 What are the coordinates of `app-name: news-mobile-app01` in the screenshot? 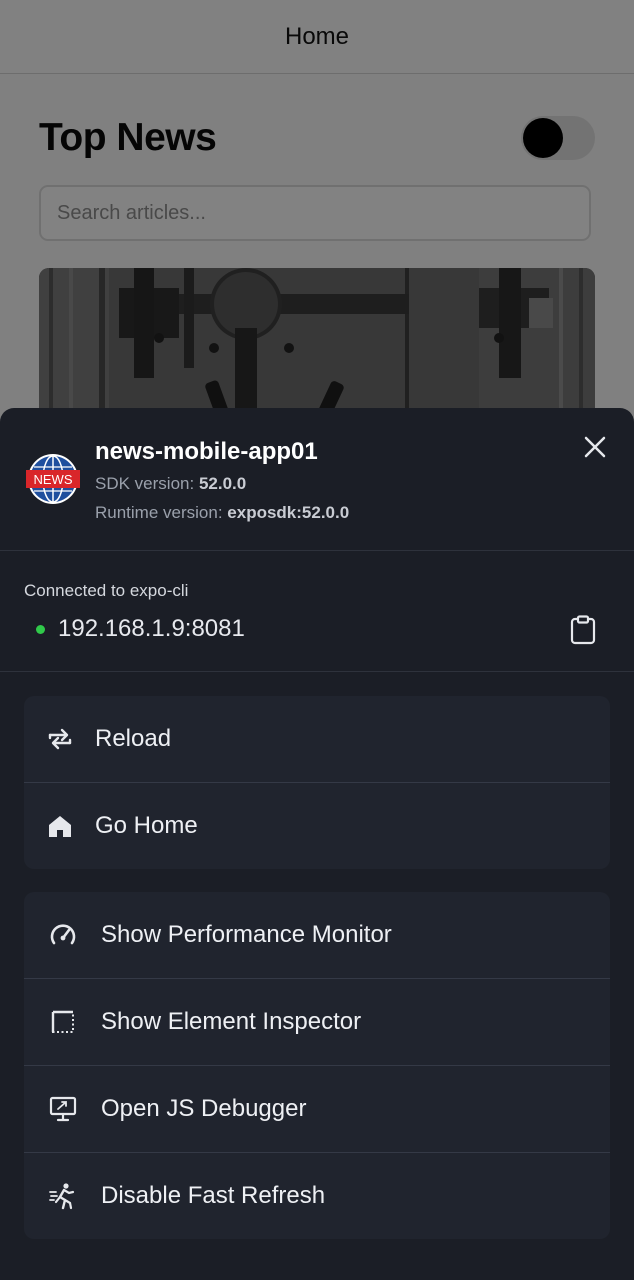 It's located at (206, 451).